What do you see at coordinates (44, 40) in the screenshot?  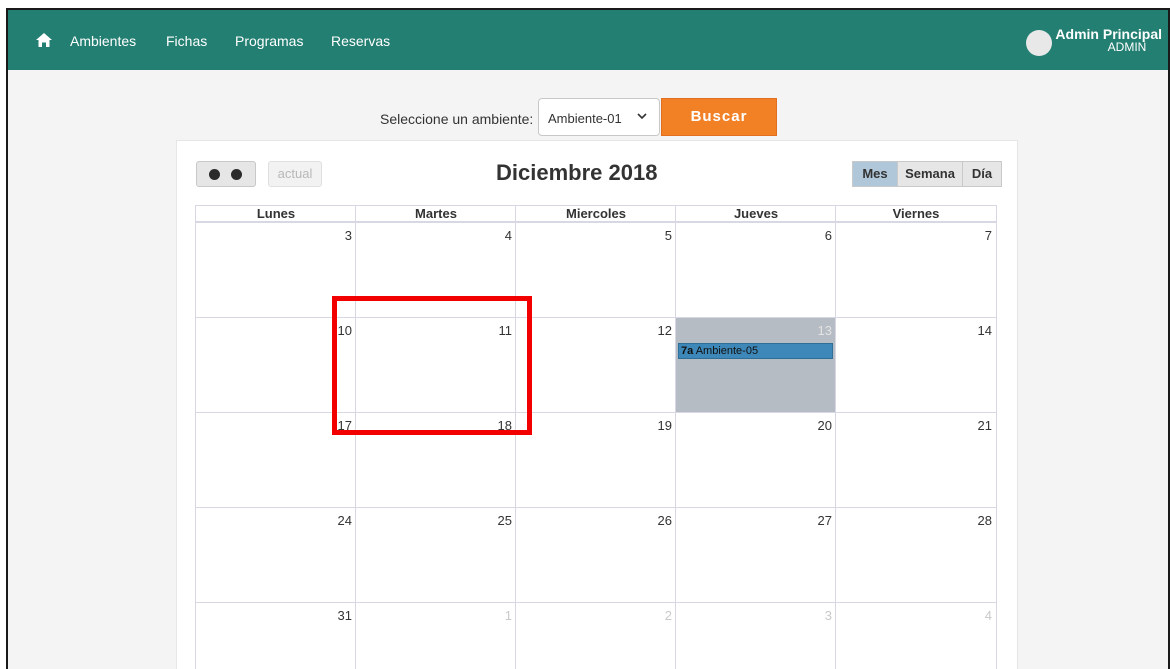 I see `home-icon` at bounding box center [44, 40].